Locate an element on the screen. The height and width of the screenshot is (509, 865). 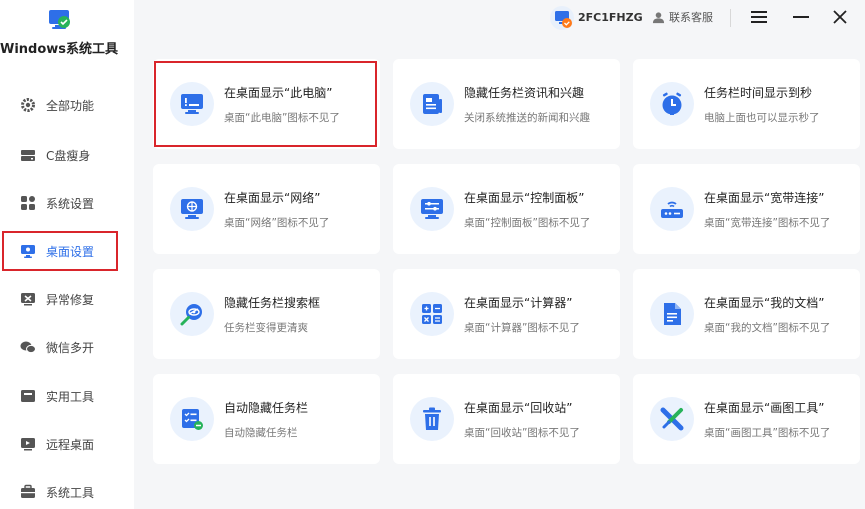
card-auto-hide-taskbar: 自动隐藏任务栏 自动隐藏任务栏 is located at coordinates (266, 419).